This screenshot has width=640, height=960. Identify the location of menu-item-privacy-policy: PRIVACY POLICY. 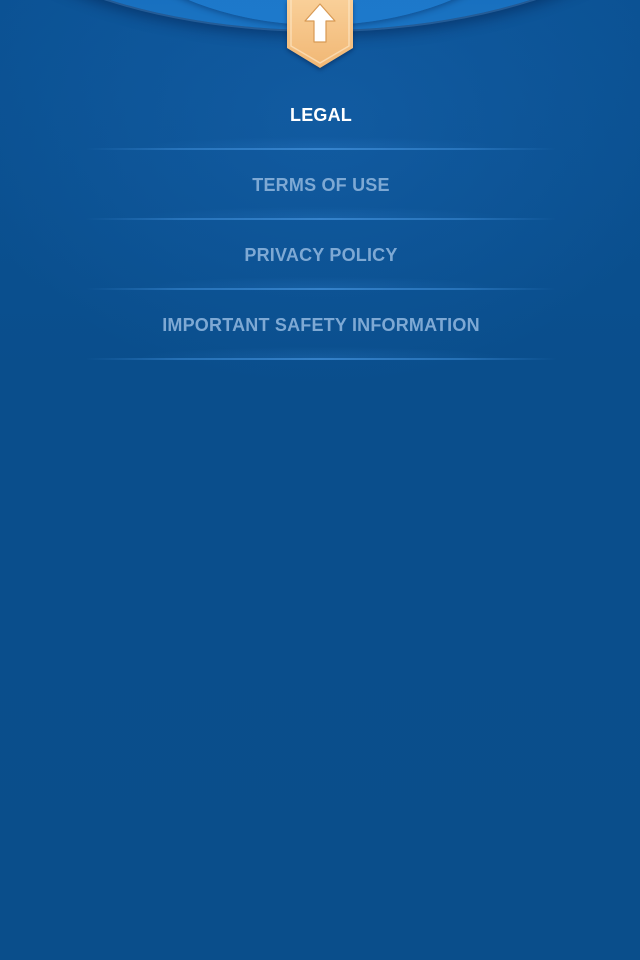
(321, 255).